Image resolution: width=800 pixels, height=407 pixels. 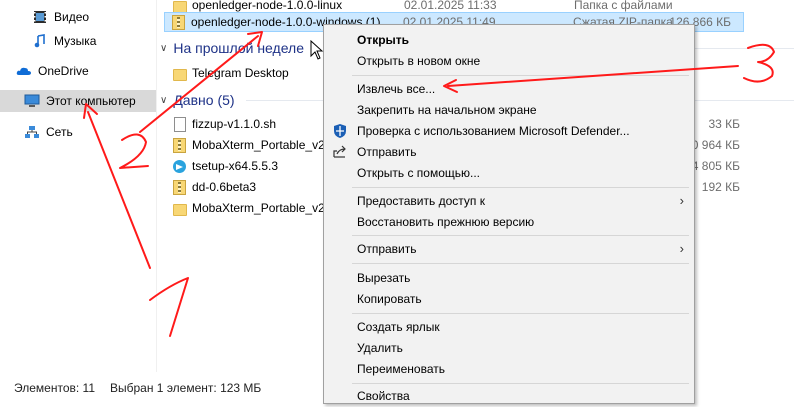 I want to click on file-size: 33 КБ, so click(x=724, y=124).